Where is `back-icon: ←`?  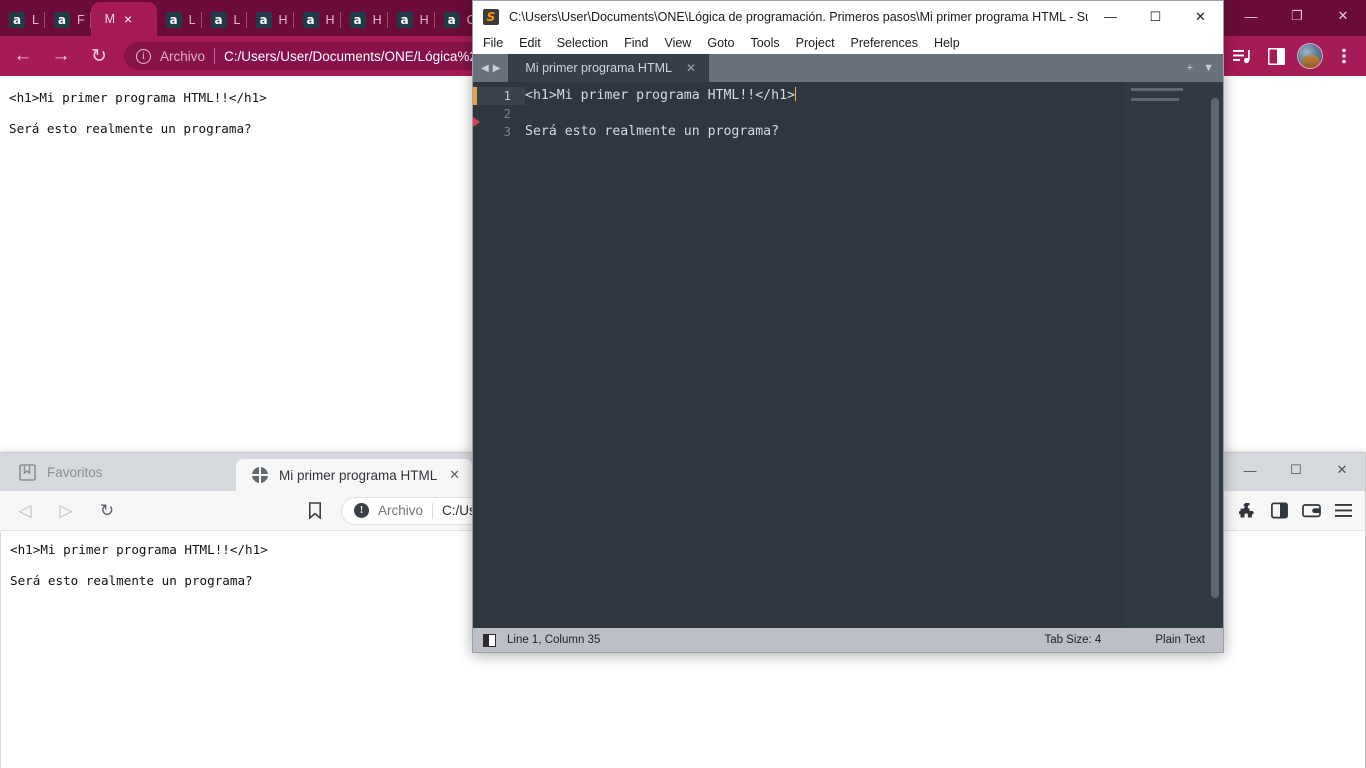 back-icon: ← is located at coordinates (23, 56).